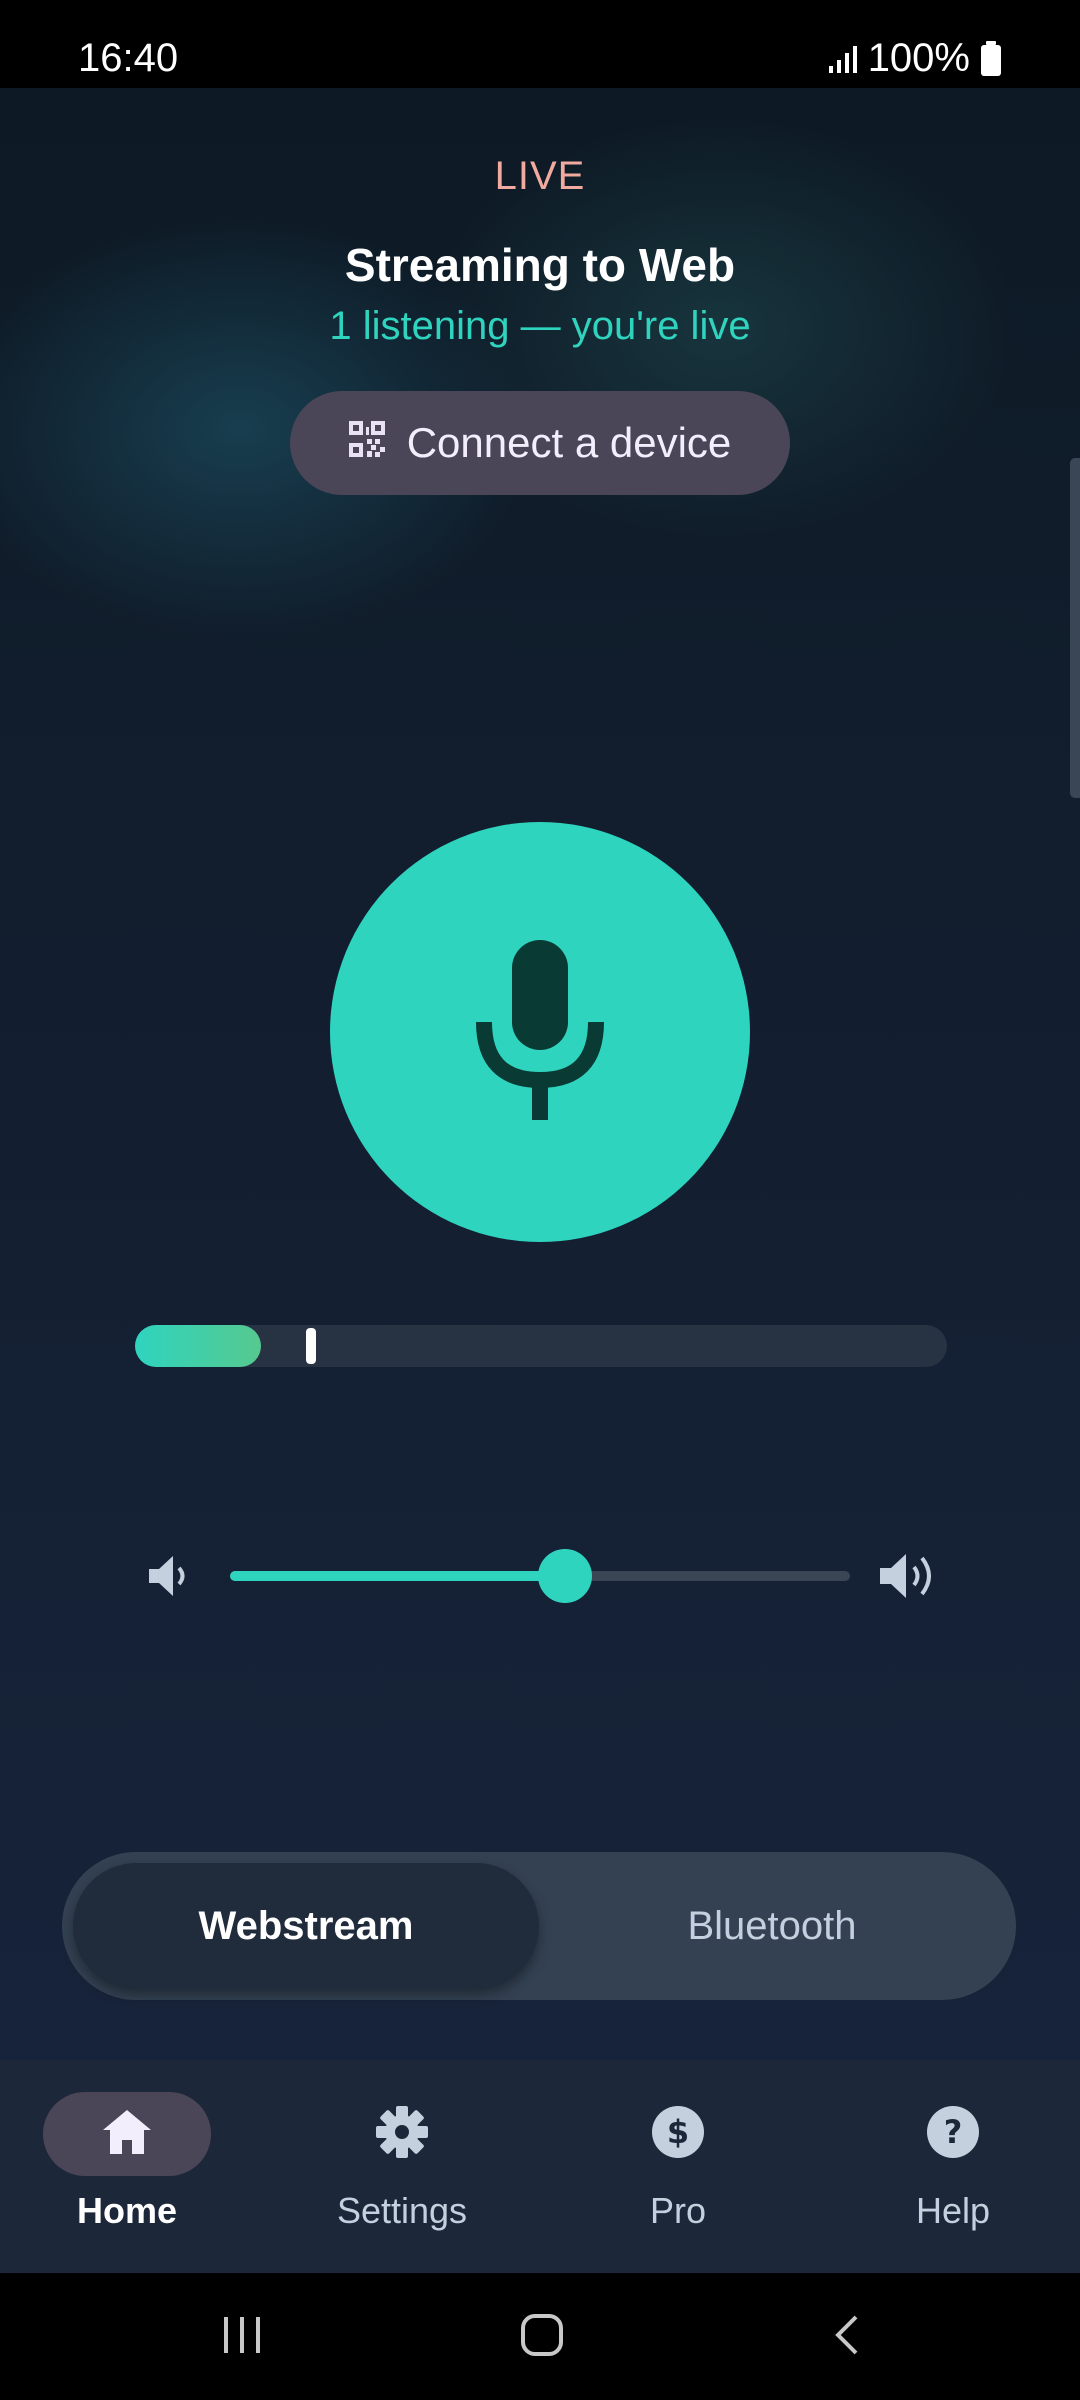 The width and height of the screenshot is (1080, 2400). Describe the element at coordinates (953, 2210) in the screenshot. I see `nav-help-label: Help` at that location.